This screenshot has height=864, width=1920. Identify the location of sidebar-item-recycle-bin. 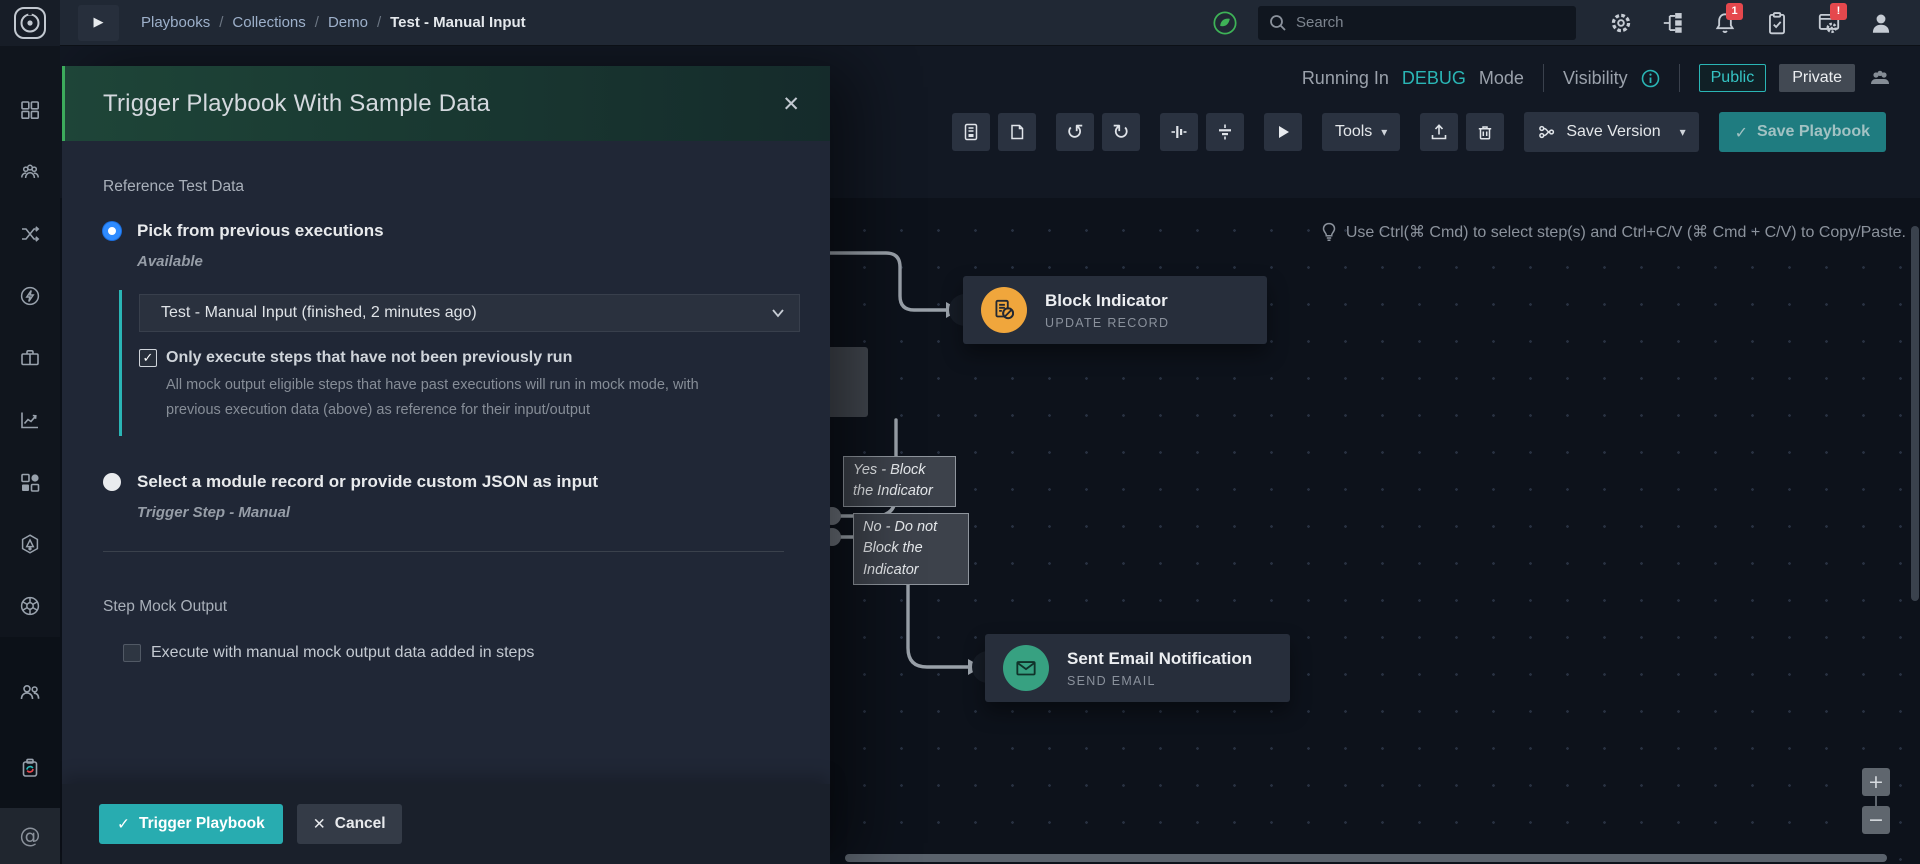
(30, 768).